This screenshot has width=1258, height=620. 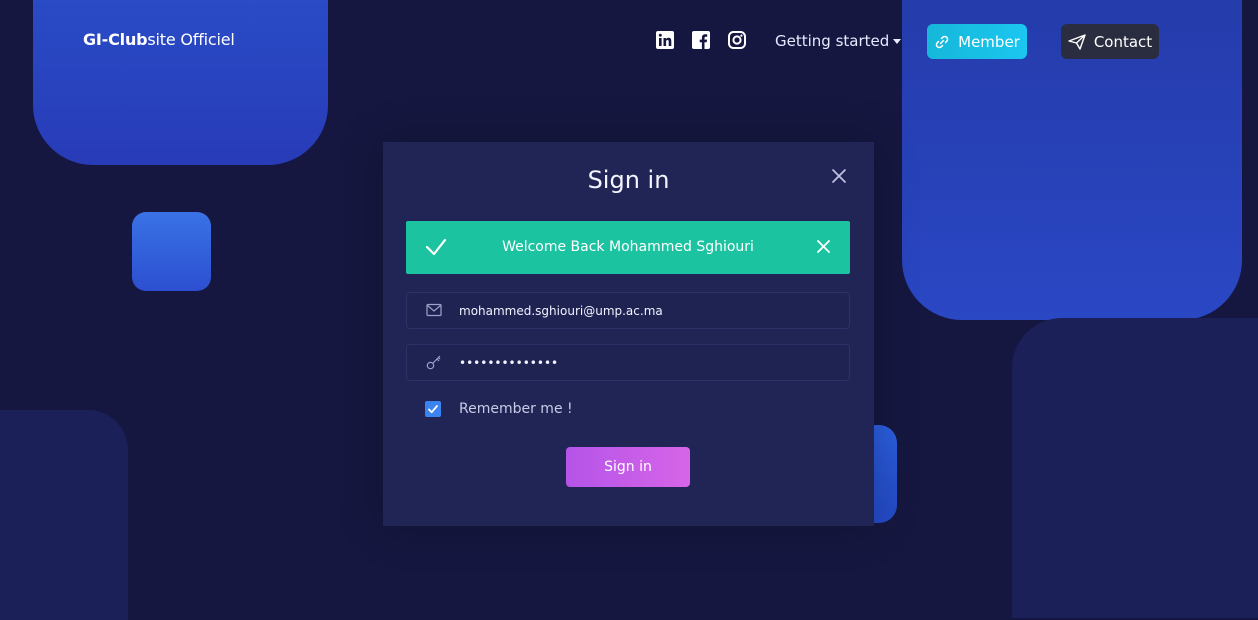 What do you see at coordinates (832, 41) in the screenshot?
I see `getting-started-label: Getting started` at bounding box center [832, 41].